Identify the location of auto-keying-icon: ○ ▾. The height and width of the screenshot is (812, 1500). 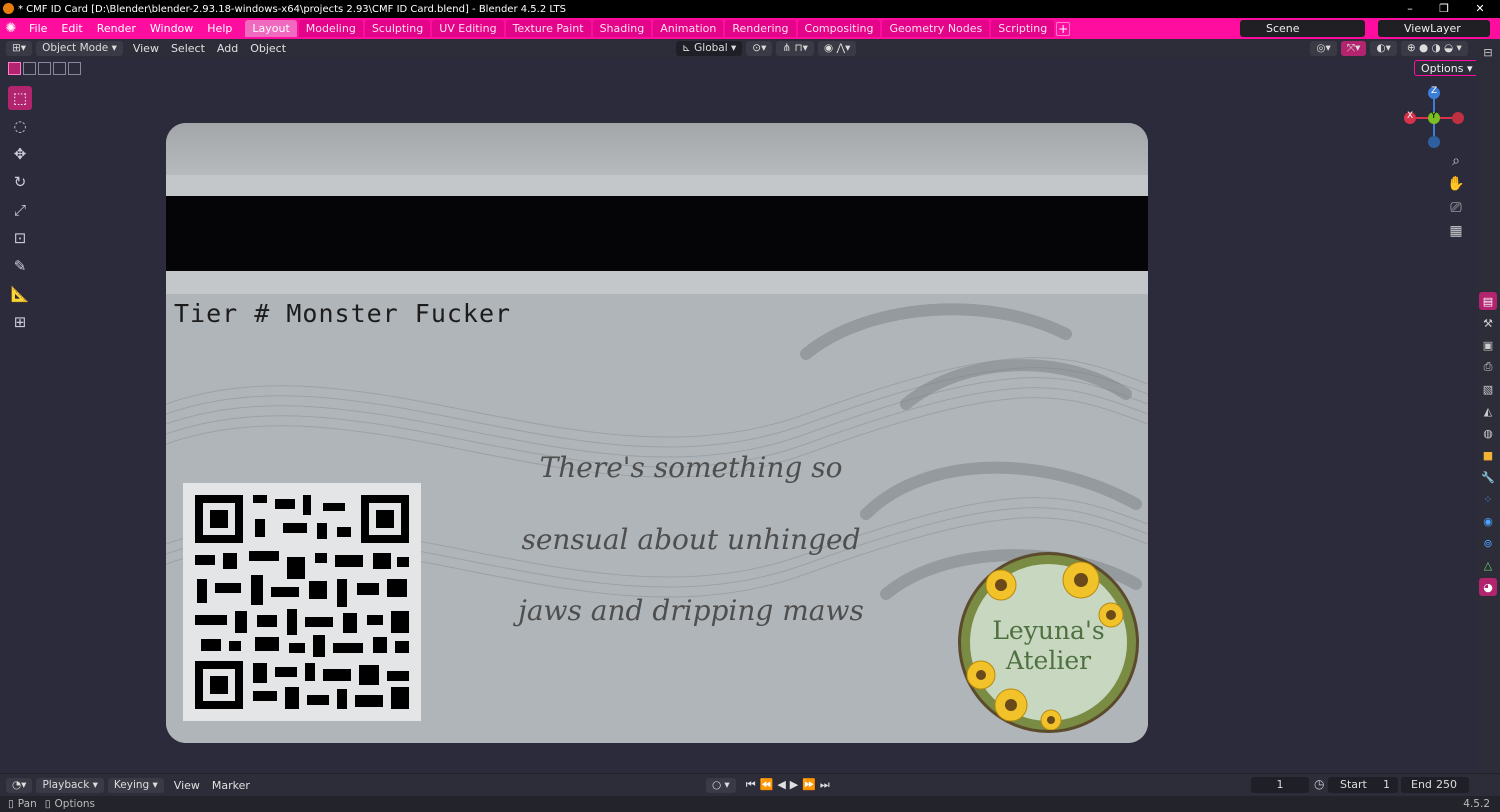
(720, 785).